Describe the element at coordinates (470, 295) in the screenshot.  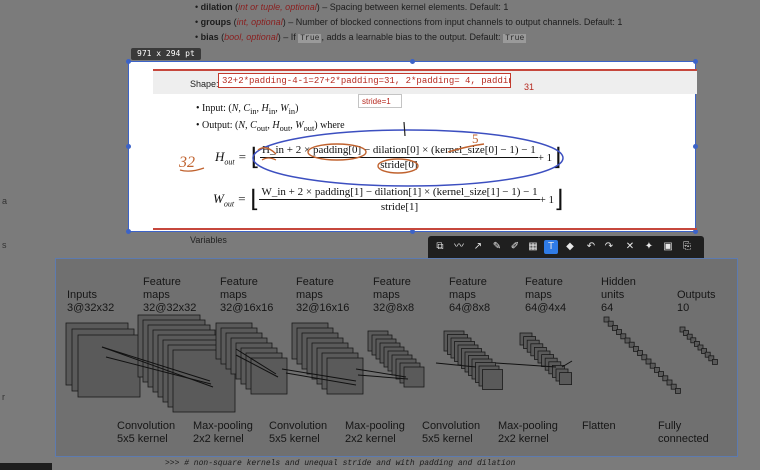
I see `layer-label: Feature maps 64@8x8` at that location.